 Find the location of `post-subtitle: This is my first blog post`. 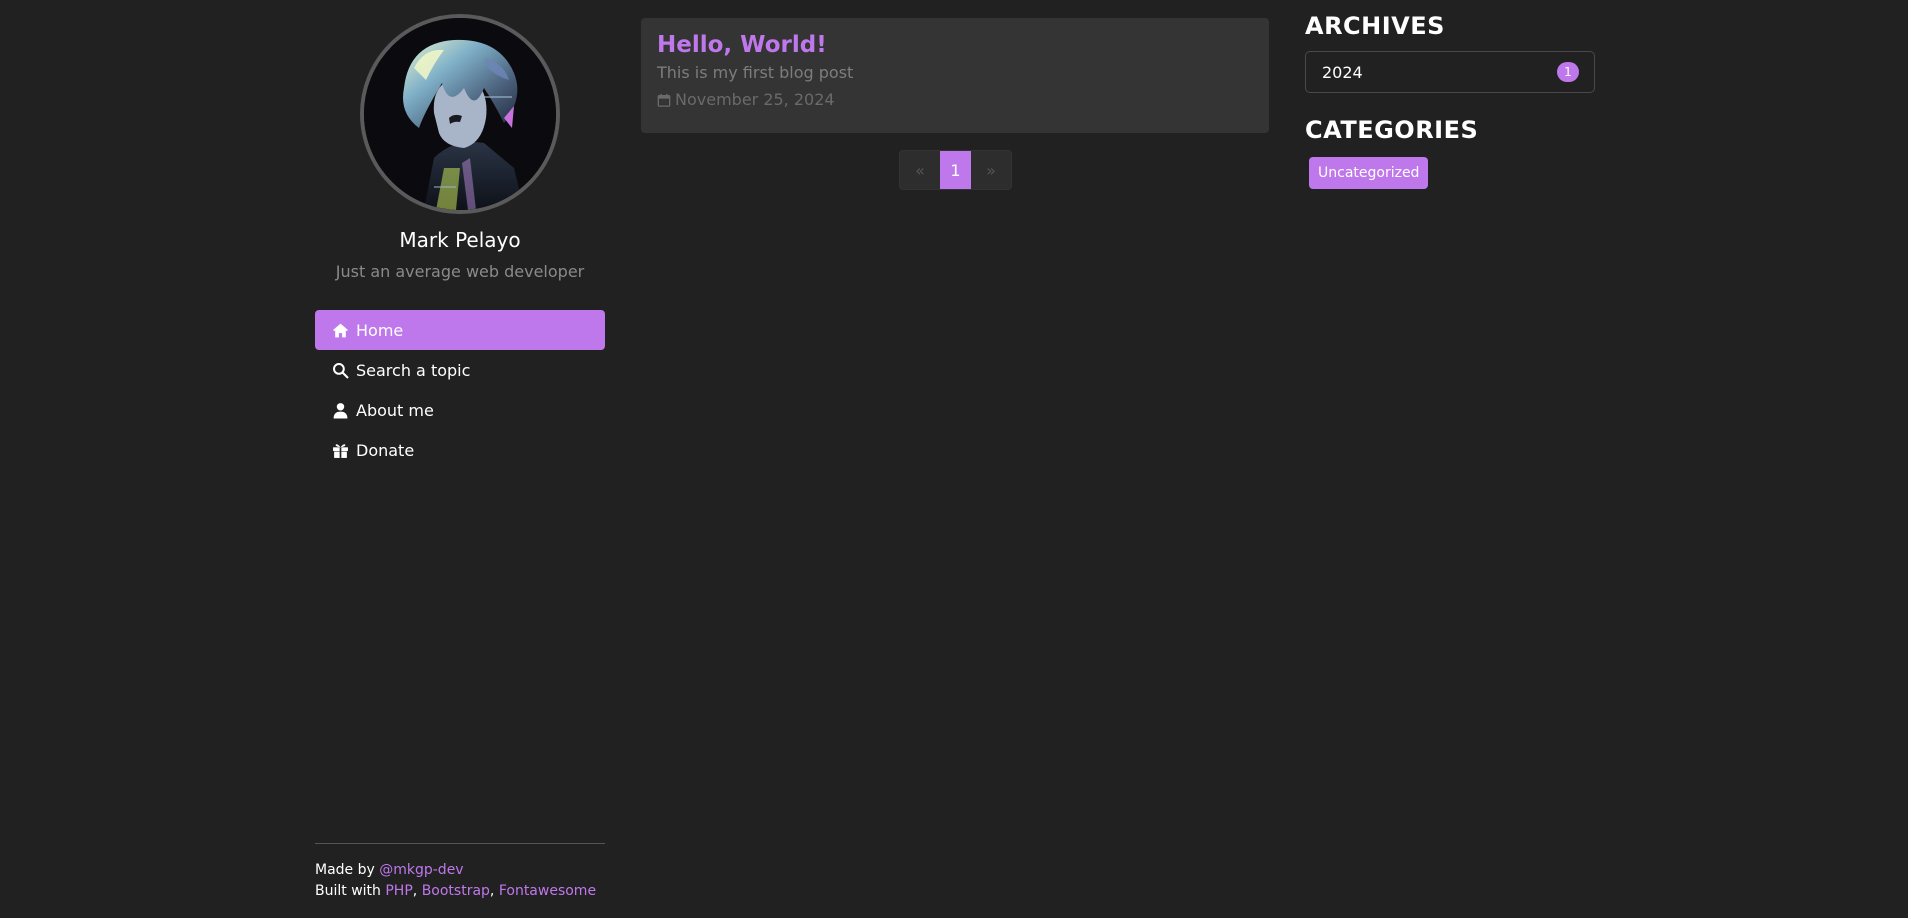

post-subtitle: This is my first blog post is located at coordinates (755, 72).